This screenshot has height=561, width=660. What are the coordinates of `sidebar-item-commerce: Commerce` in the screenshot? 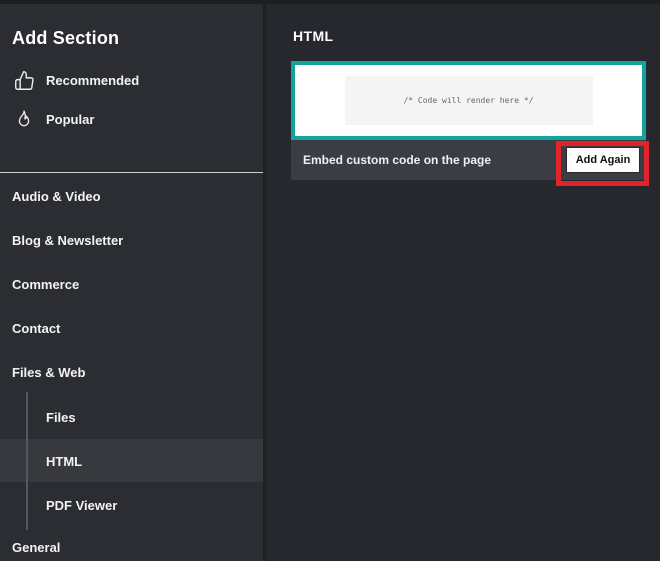 It's located at (131, 284).